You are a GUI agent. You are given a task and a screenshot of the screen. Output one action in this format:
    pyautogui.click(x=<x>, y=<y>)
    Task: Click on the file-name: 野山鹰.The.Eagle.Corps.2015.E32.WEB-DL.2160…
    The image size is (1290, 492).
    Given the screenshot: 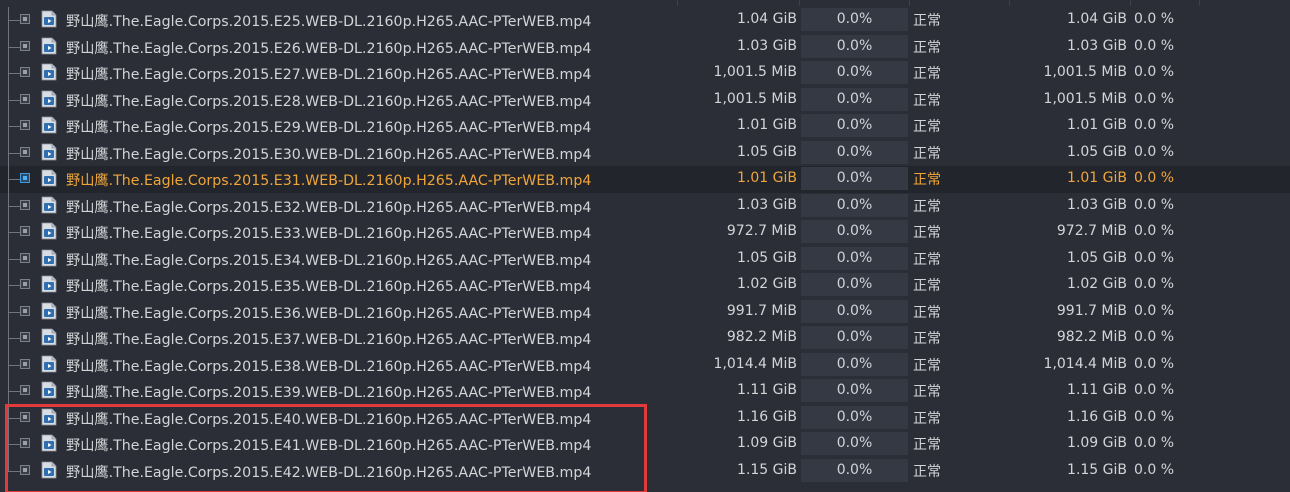 What is the action you would take?
    pyautogui.click(x=329, y=207)
    